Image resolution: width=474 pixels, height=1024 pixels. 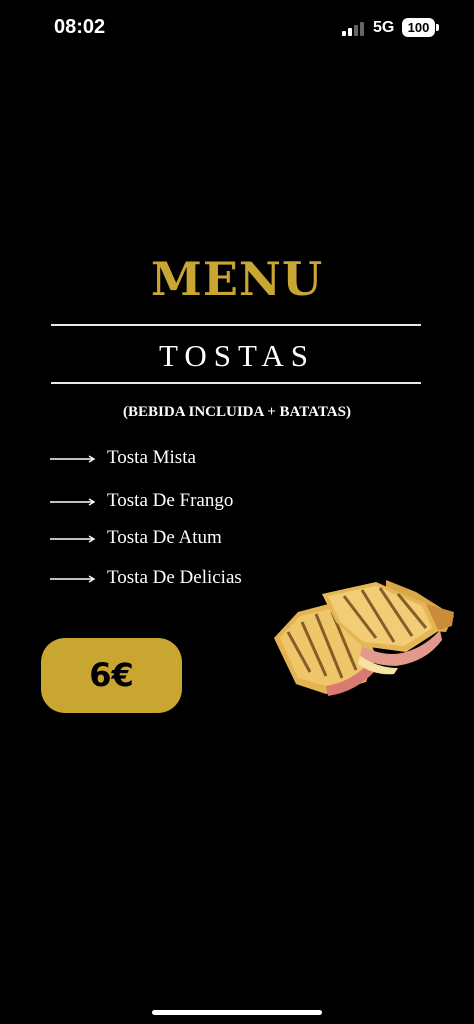 I want to click on price-badge: 6€, so click(x=111, y=675).